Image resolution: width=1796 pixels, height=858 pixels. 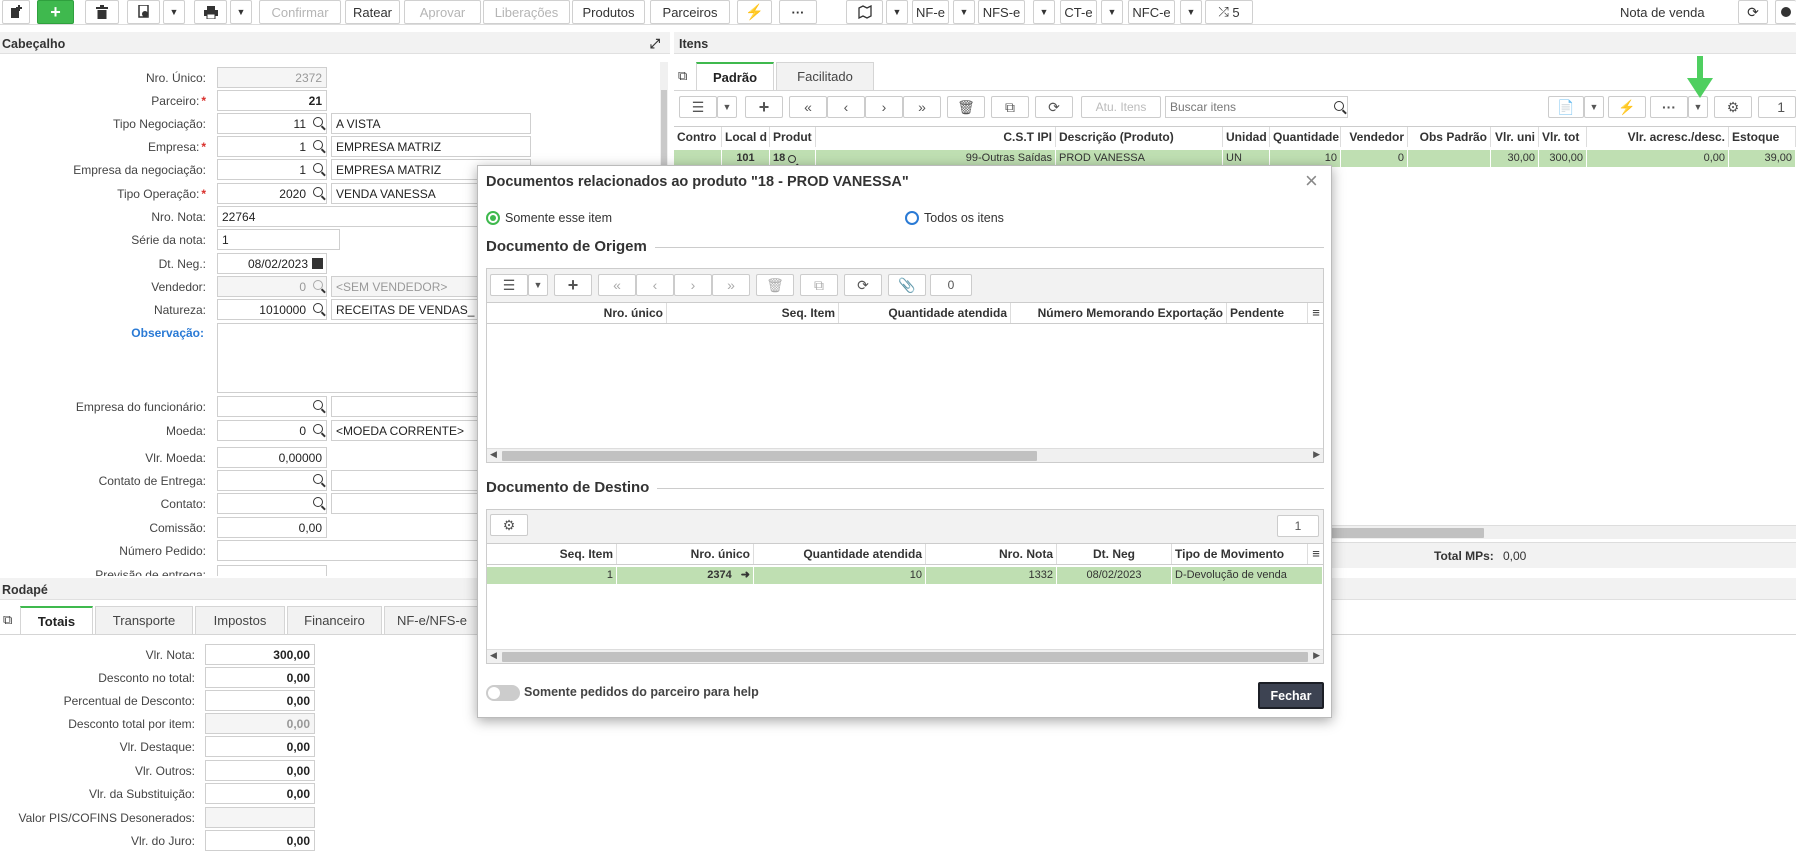 I want to click on col-header-tipo-movimento: Tipo de Movimento, so click(x=1240, y=554).